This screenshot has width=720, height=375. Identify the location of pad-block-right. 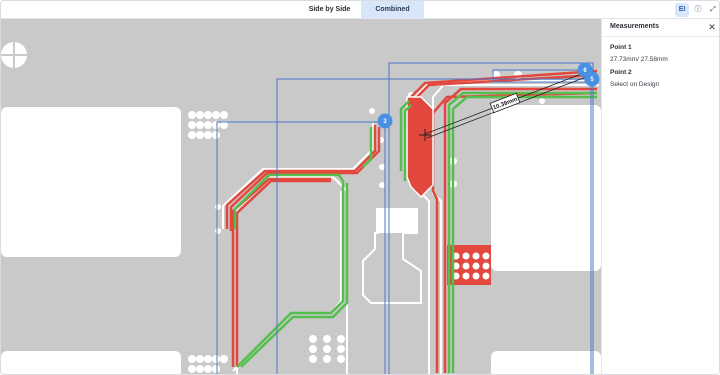
(546, 188).